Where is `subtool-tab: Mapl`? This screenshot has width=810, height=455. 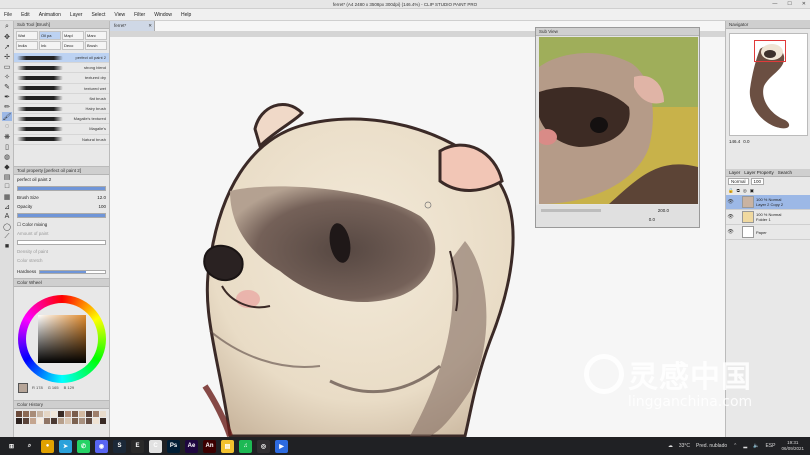
subtool-tab: Mapl is located at coordinates (73, 35).